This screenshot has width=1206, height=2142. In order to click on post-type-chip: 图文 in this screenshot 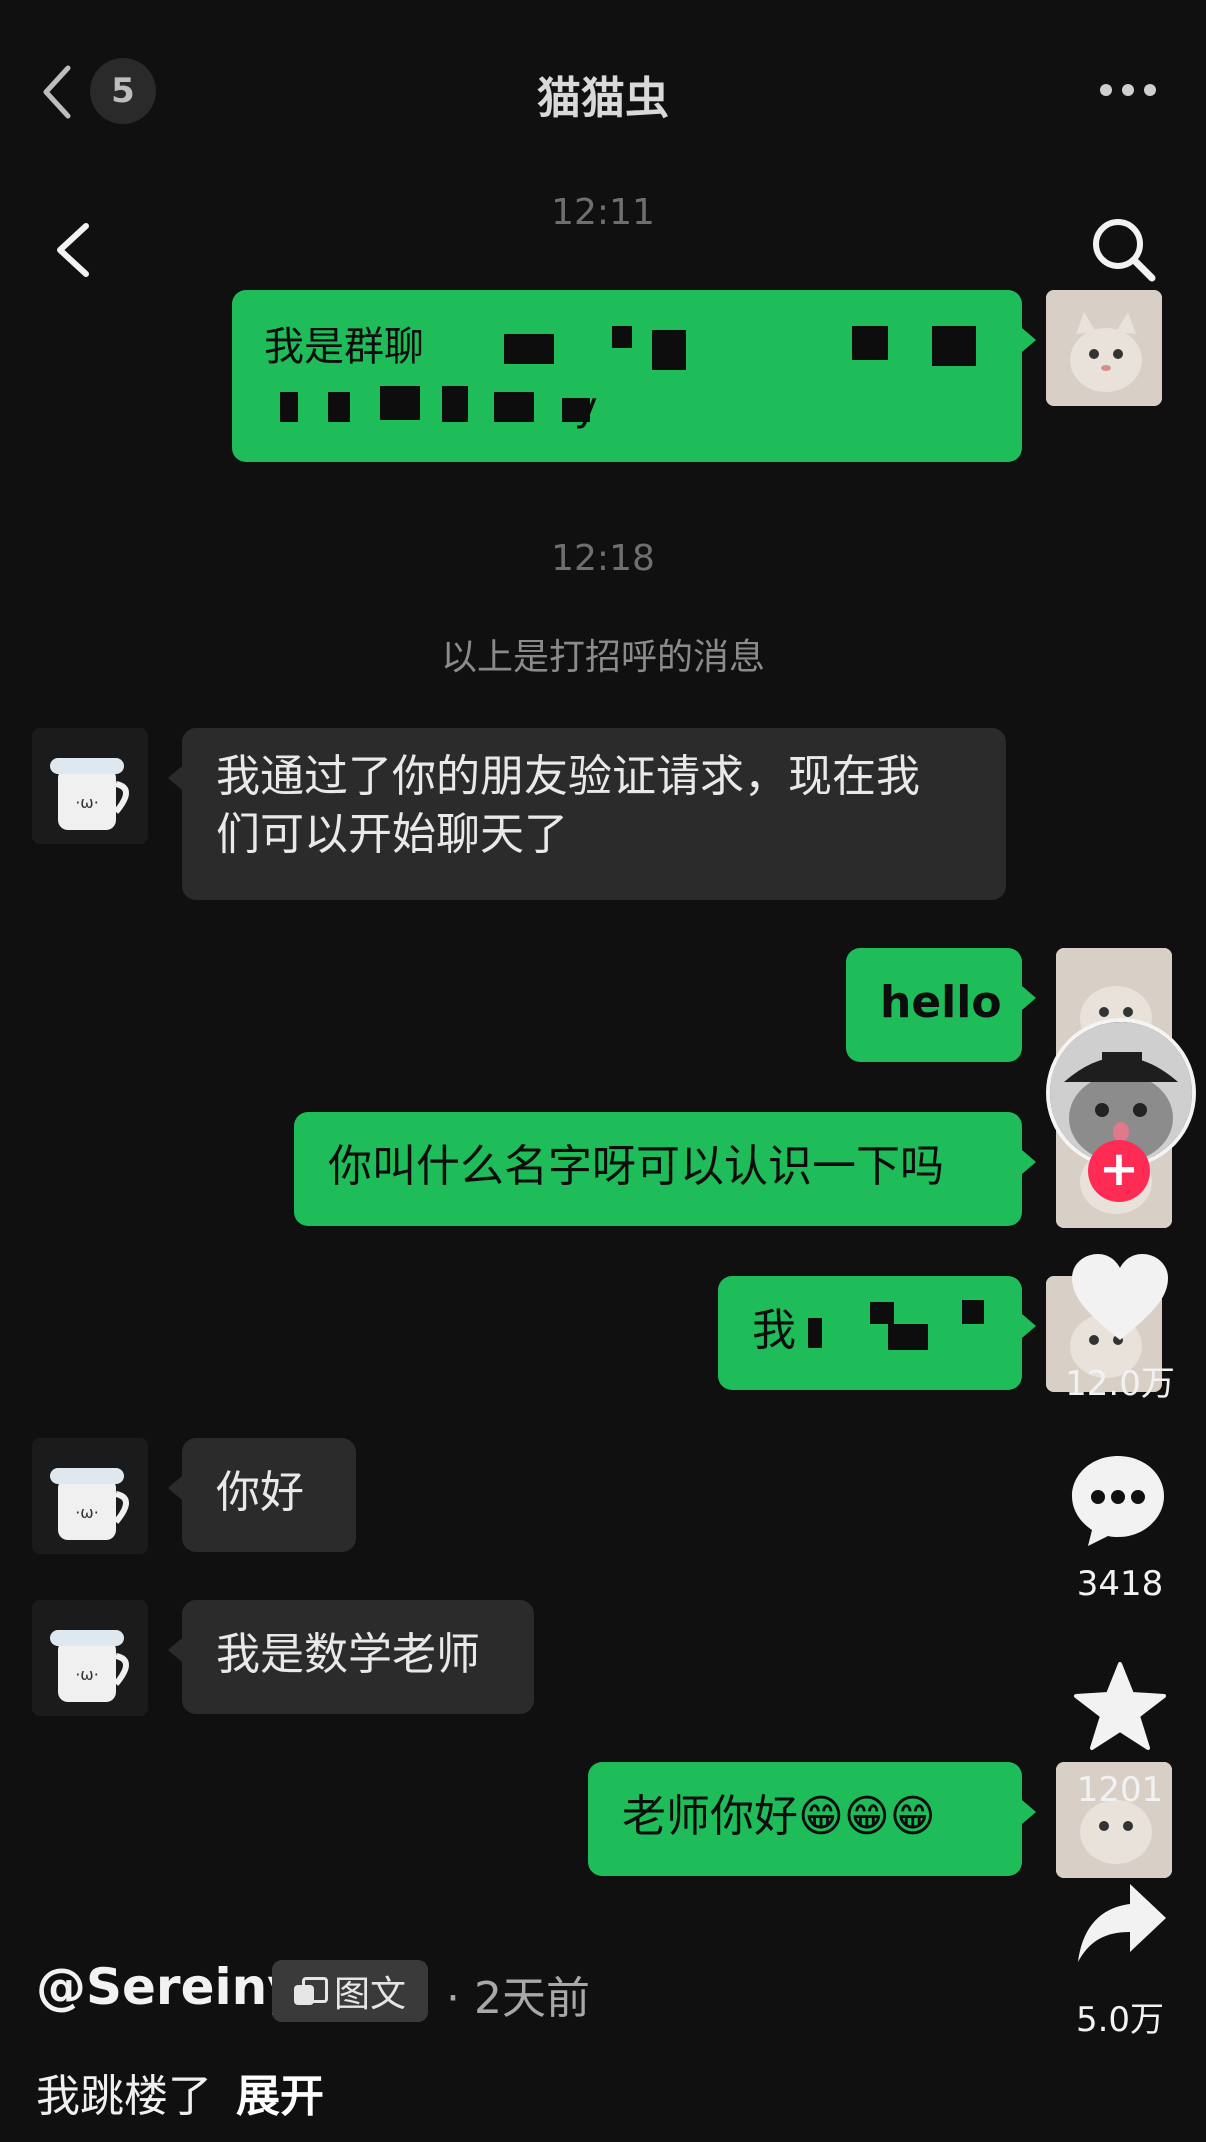, I will do `click(350, 1991)`.